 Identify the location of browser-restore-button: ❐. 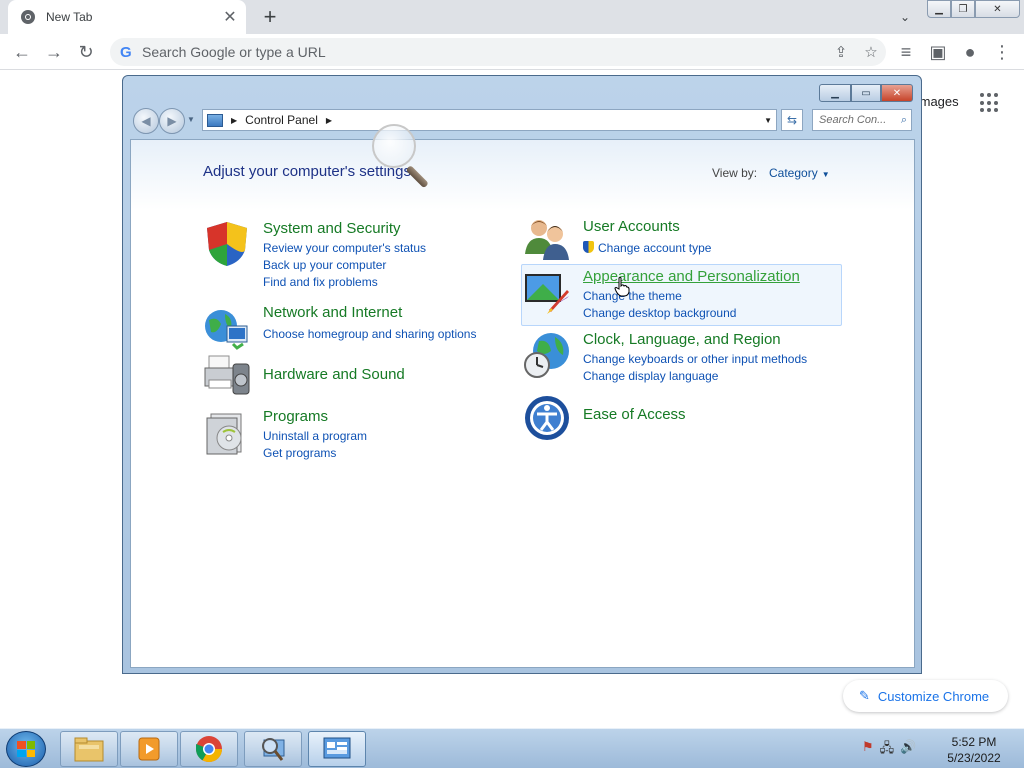
(963, 9).